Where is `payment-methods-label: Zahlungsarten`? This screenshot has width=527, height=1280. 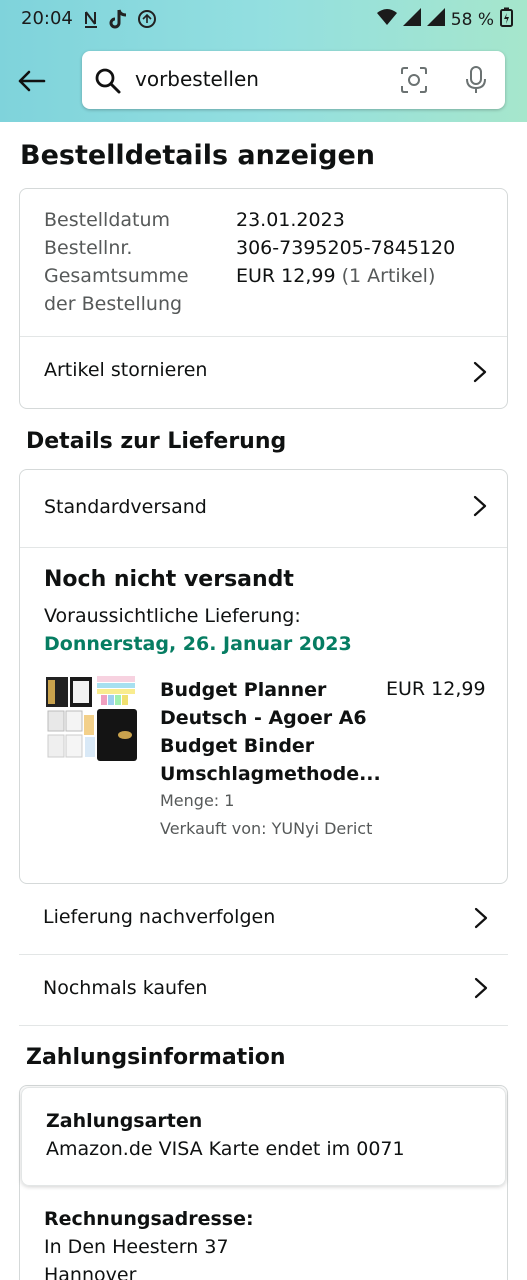
payment-methods-label: Zahlungsarten is located at coordinates (124, 1121).